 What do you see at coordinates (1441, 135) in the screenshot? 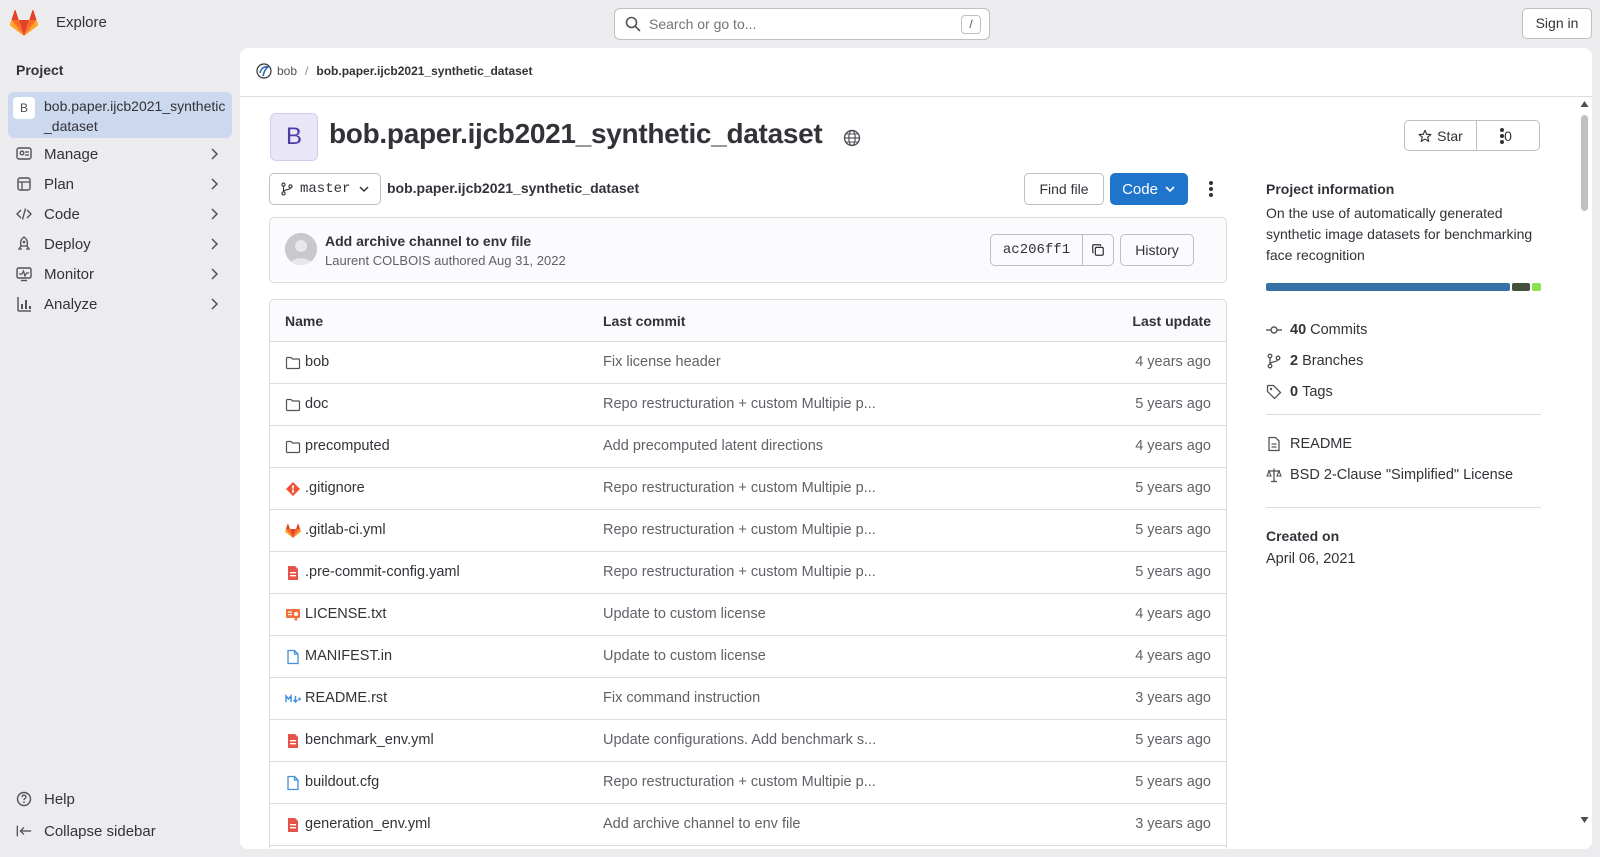
I see `star-button: Star` at bounding box center [1441, 135].